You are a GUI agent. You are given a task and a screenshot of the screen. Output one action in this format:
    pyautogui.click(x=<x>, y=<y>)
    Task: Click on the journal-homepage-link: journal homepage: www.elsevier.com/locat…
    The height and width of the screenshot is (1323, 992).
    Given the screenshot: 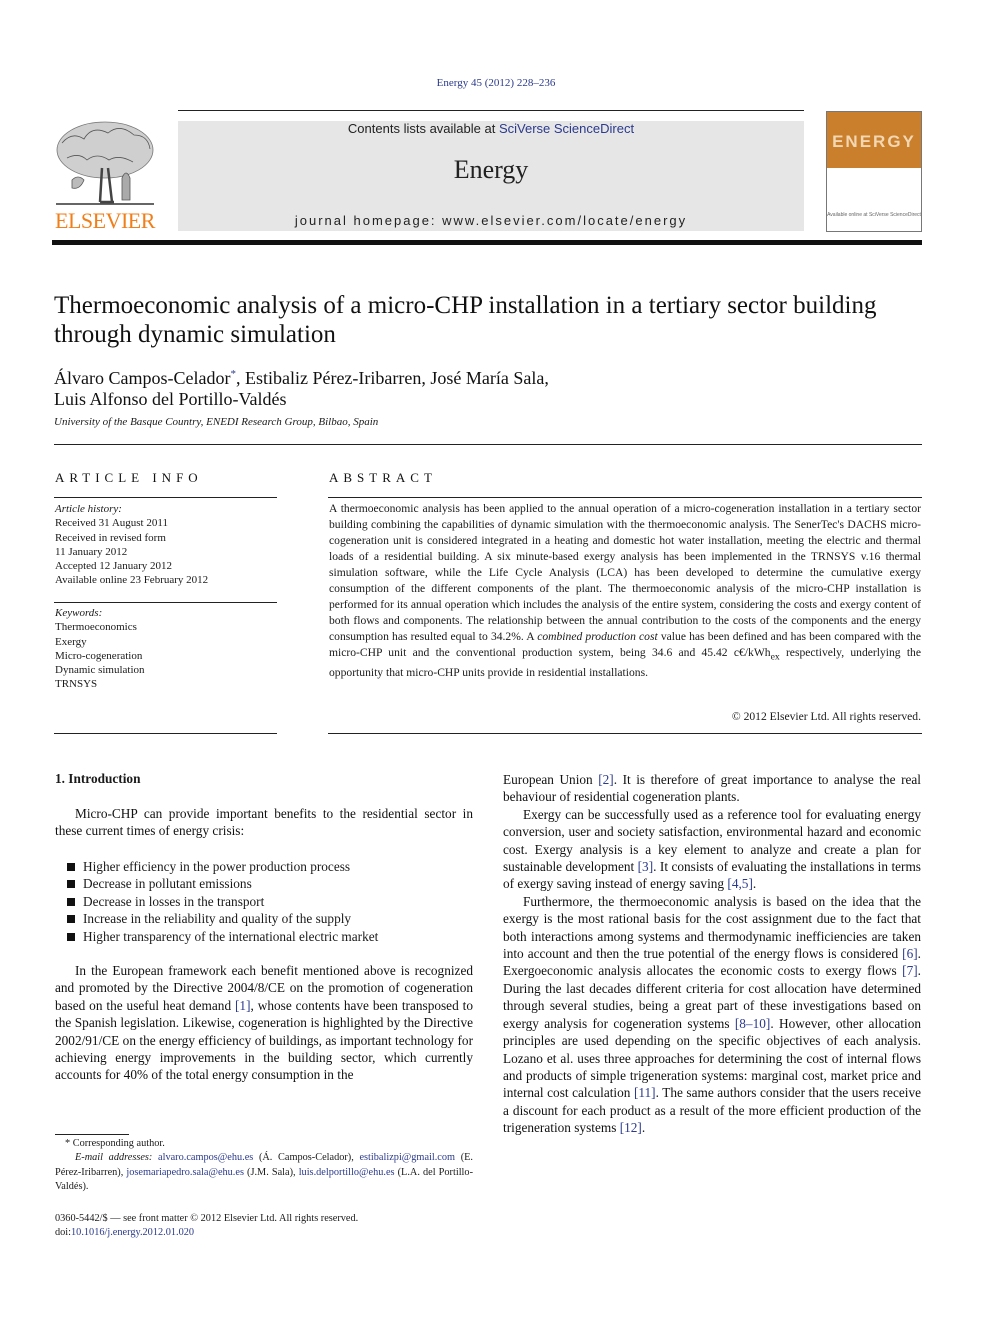 What is the action you would take?
    pyautogui.click(x=491, y=220)
    